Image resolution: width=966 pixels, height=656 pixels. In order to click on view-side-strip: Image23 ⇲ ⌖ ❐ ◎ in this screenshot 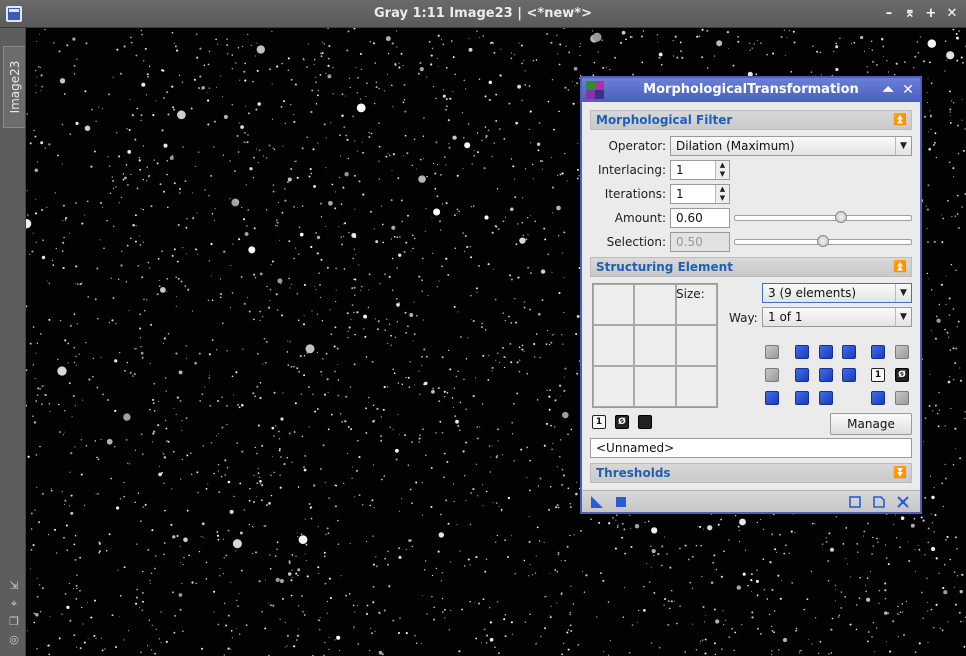, I will do `click(13, 342)`.